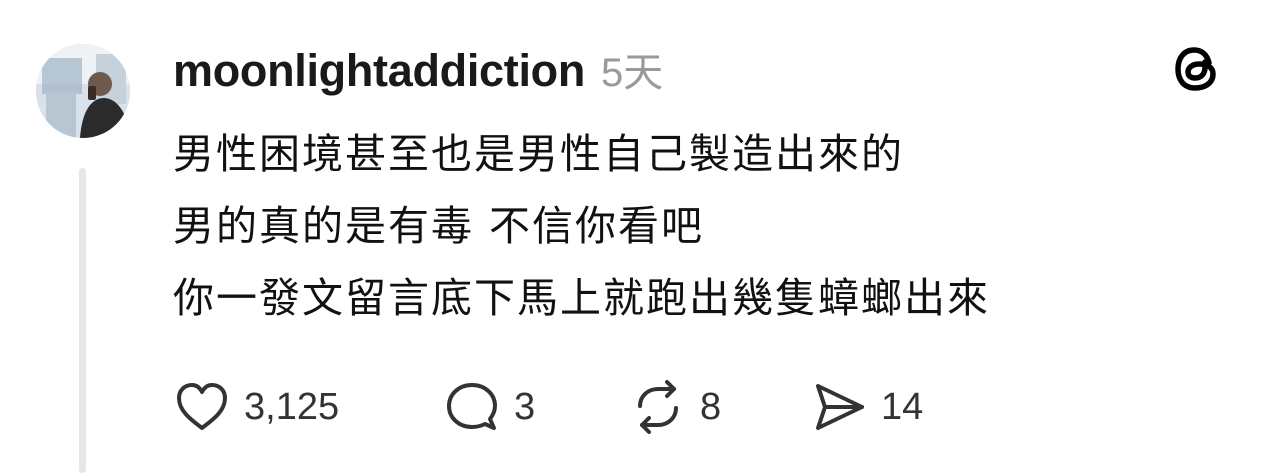 This screenshot has height=473, width=1268. What do you see at coordinates (379, 71) in the screenshot?
I see `username: moonlightaddiction` at bounding box center [379, 71].